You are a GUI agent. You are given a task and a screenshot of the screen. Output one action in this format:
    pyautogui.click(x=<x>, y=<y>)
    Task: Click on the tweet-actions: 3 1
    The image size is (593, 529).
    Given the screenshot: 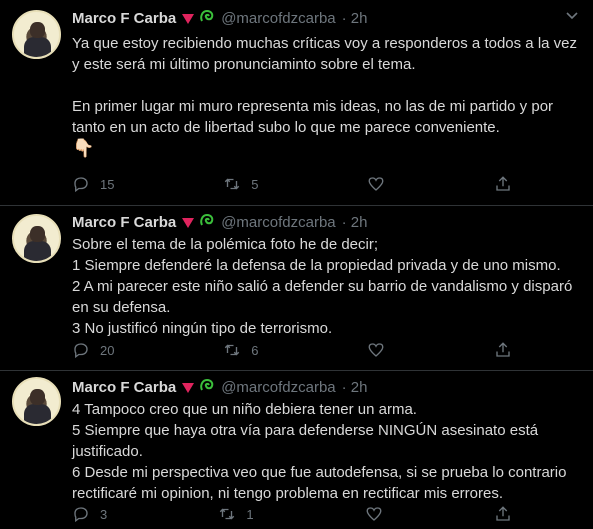 What is the action you would take?
    pyautogui.click(x=292, y=514)
    